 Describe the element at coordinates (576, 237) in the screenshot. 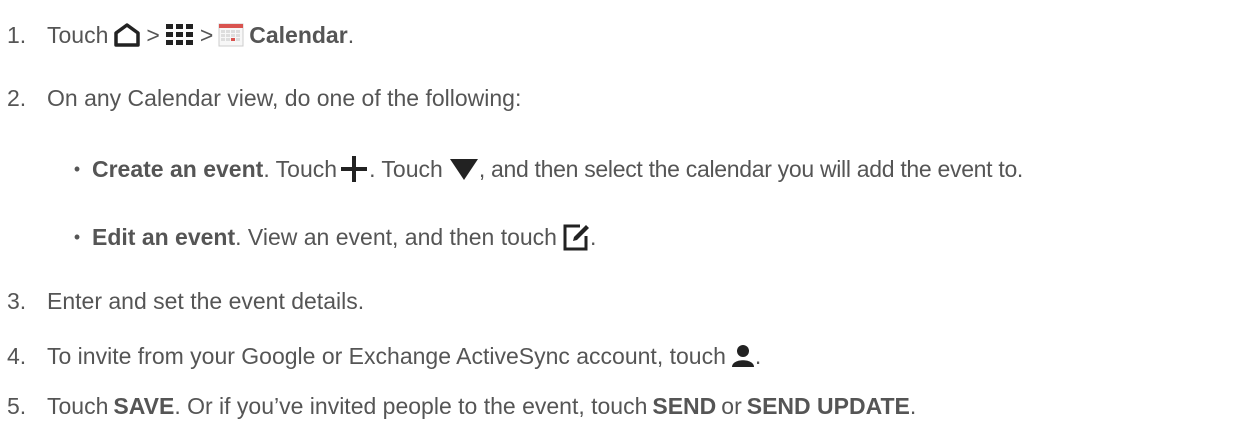

I see `edit-icon` at that location.